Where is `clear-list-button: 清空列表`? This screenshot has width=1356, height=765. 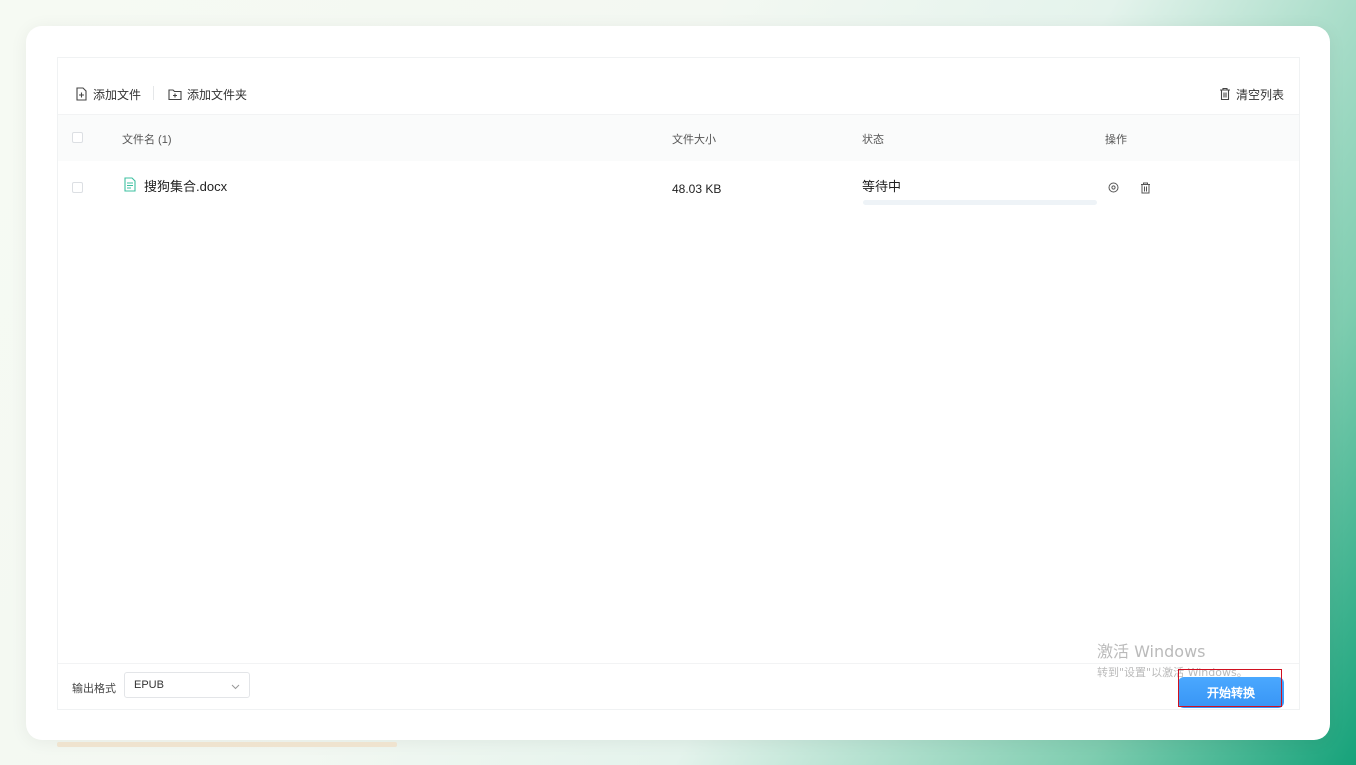
clear-list-button: 清空列表 is located at coordinates (1251, 94).